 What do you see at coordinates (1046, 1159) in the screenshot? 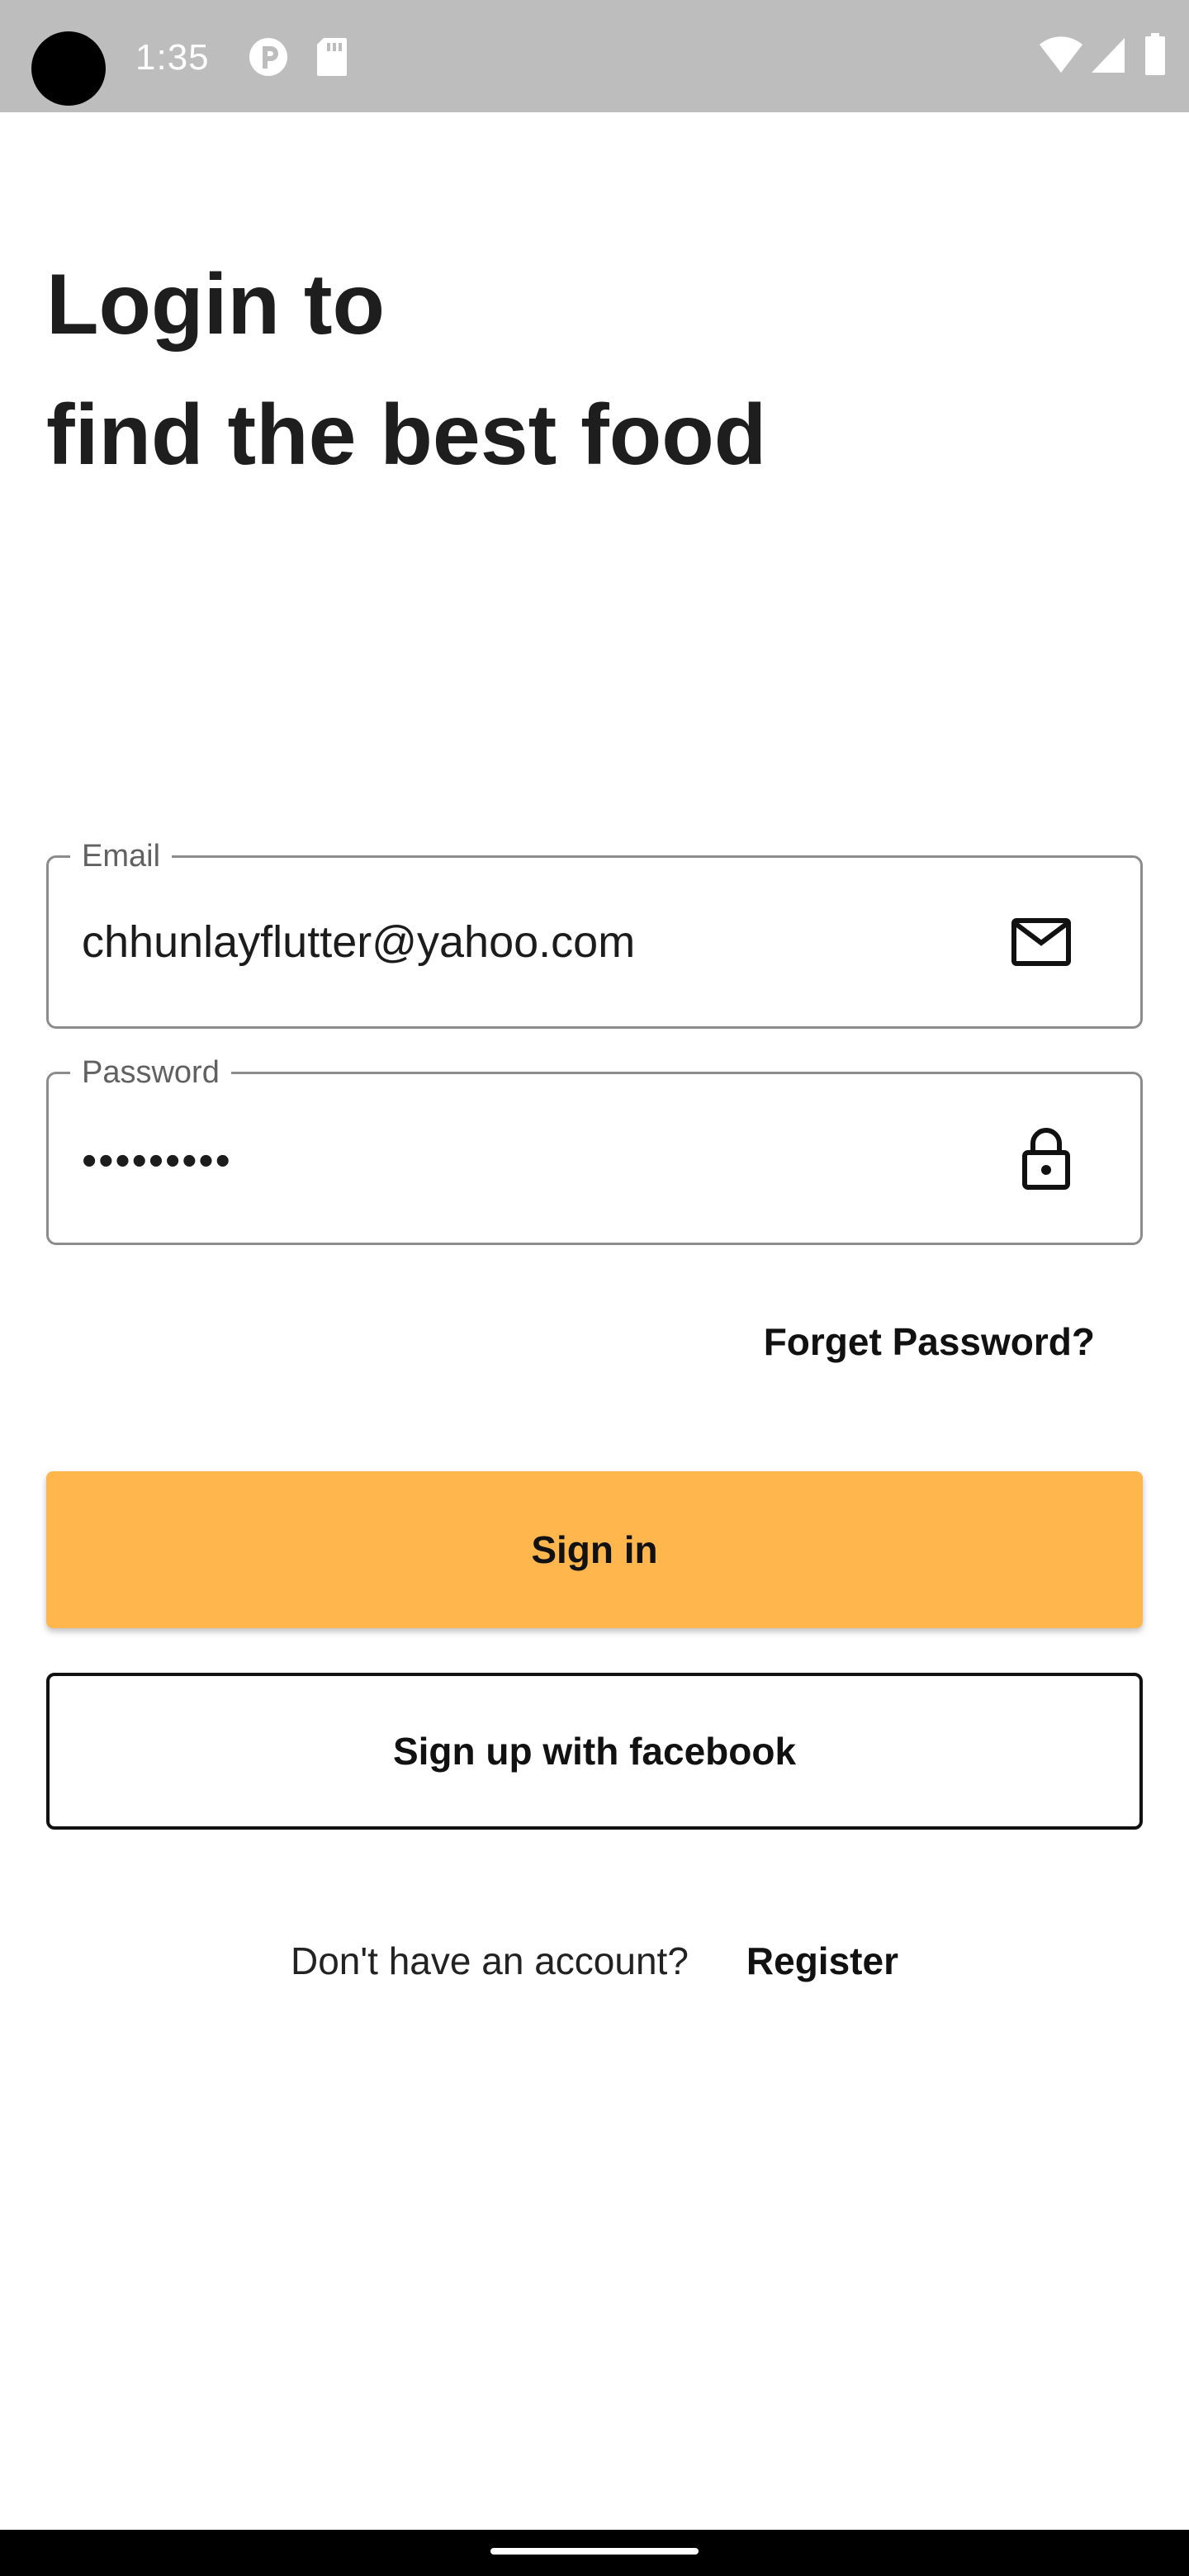
I see `lock-icon` at bounding box center [1046, 1159].